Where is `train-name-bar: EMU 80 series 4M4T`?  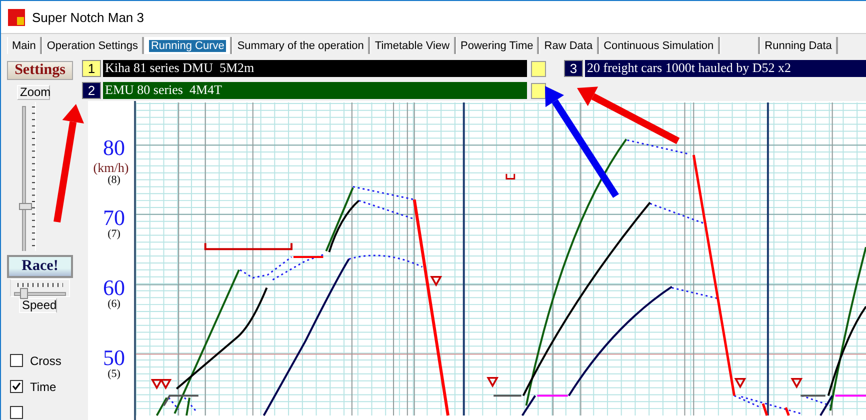
train-name-bar: EMU 80 series 4M4T is located at coordinates (315, 90).